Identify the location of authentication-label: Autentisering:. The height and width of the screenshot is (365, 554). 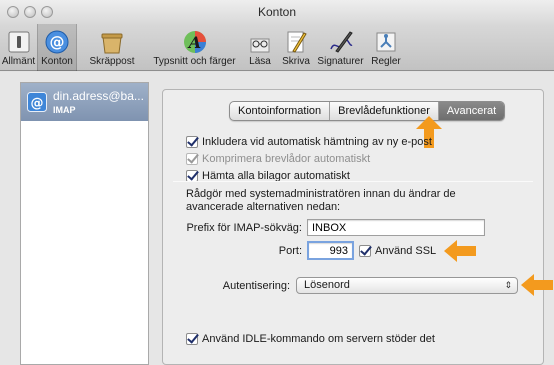
(256, 286).